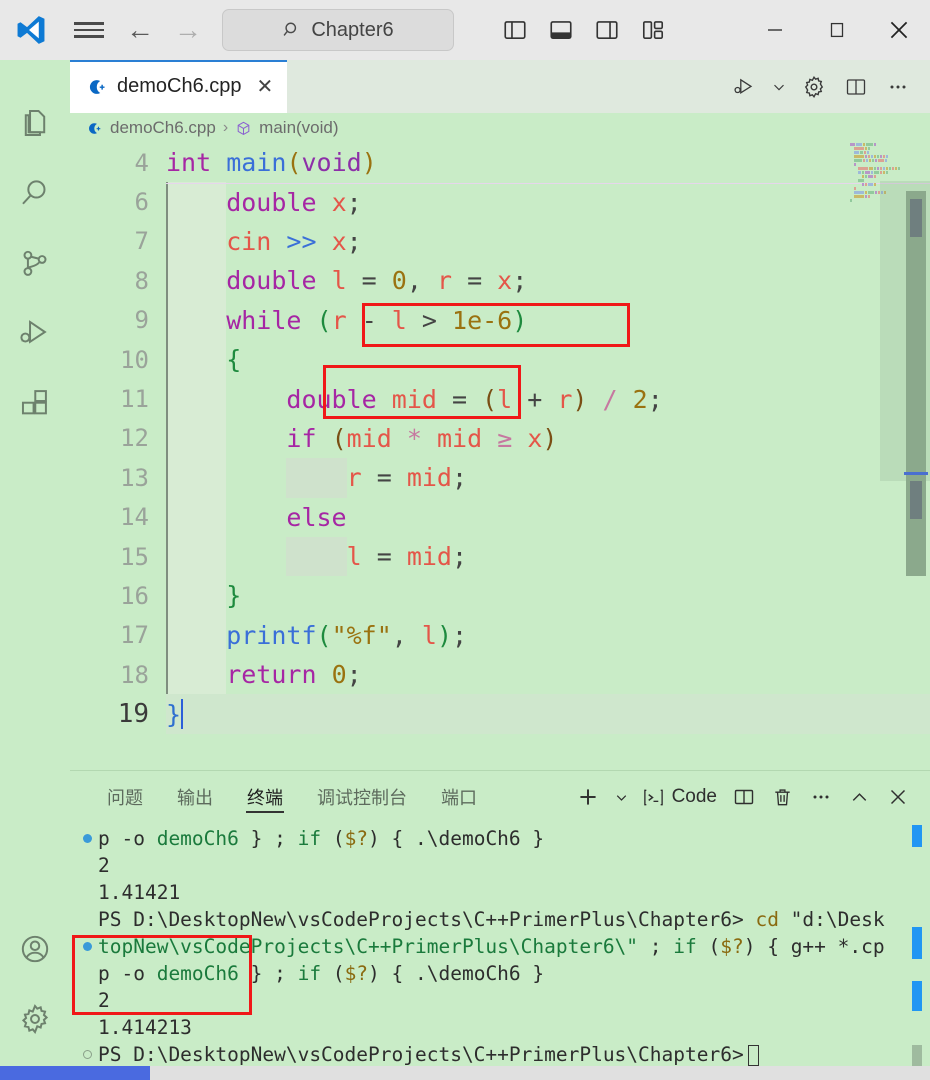 The image size is (930, 1080). I want to click on maximize-button, so click(837, 30).